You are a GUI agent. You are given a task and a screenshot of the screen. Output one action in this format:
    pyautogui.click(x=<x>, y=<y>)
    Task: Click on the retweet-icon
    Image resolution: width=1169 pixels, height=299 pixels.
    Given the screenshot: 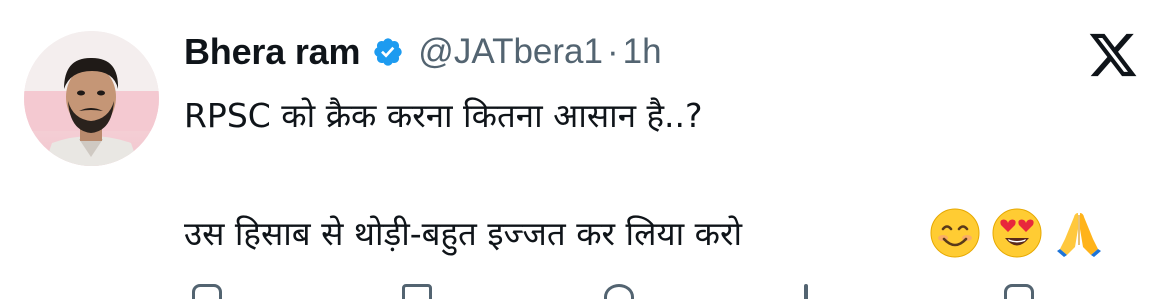 What is the action you would take?
    pyautogui.click(x=417, y=291)
    